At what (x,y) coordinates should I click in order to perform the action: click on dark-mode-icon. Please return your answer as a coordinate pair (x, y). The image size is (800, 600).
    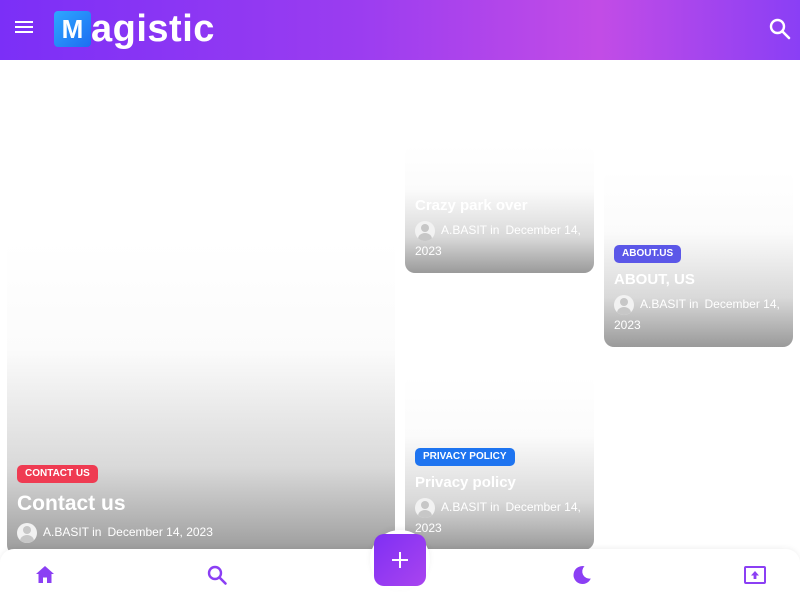
    Looking at the image, I should click on (582, 574).